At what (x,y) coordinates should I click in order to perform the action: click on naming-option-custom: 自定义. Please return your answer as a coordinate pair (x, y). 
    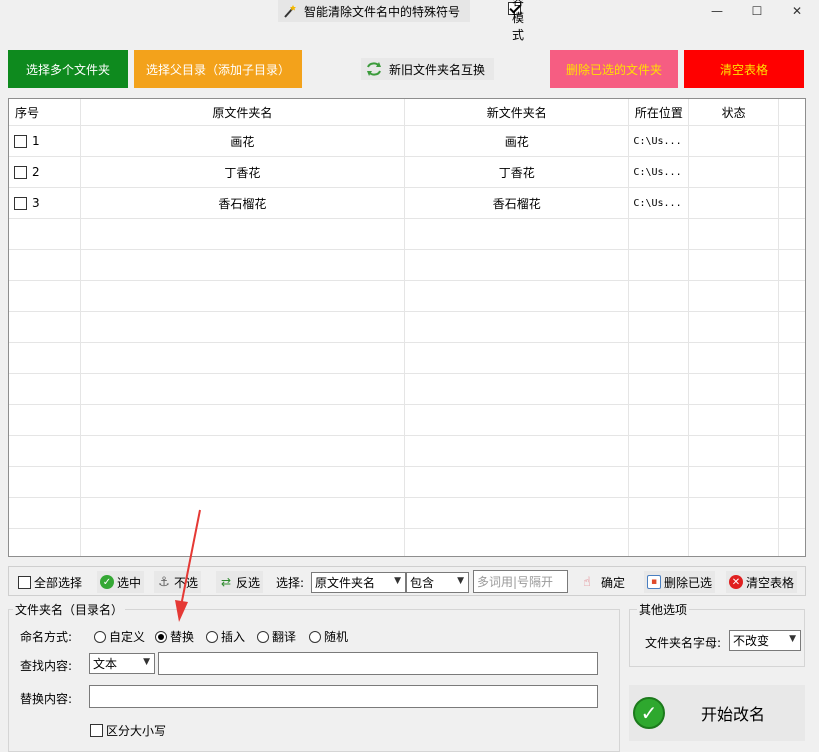
    Looking at the image, I should click on (119, 636).